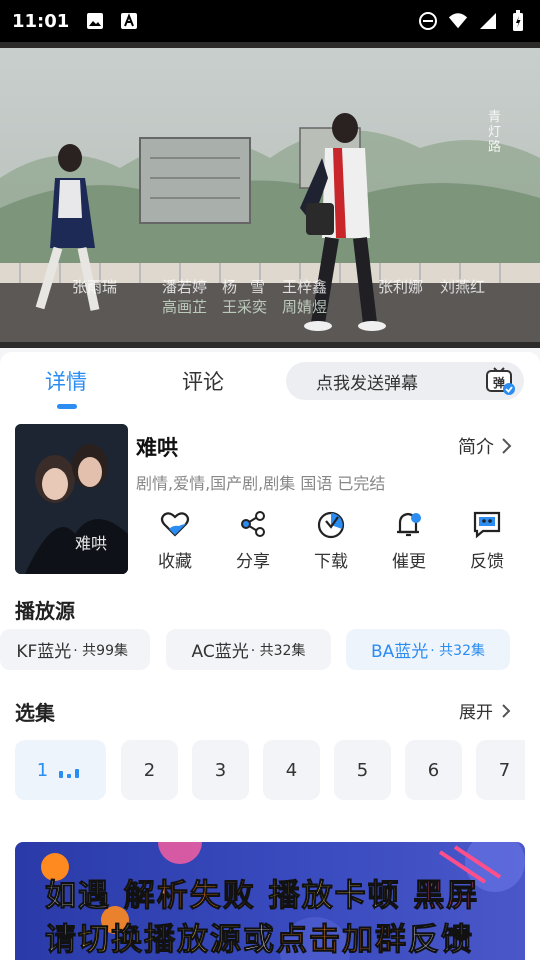  I want to click on banner-text-6: 切换播放源, so click(160, 940).